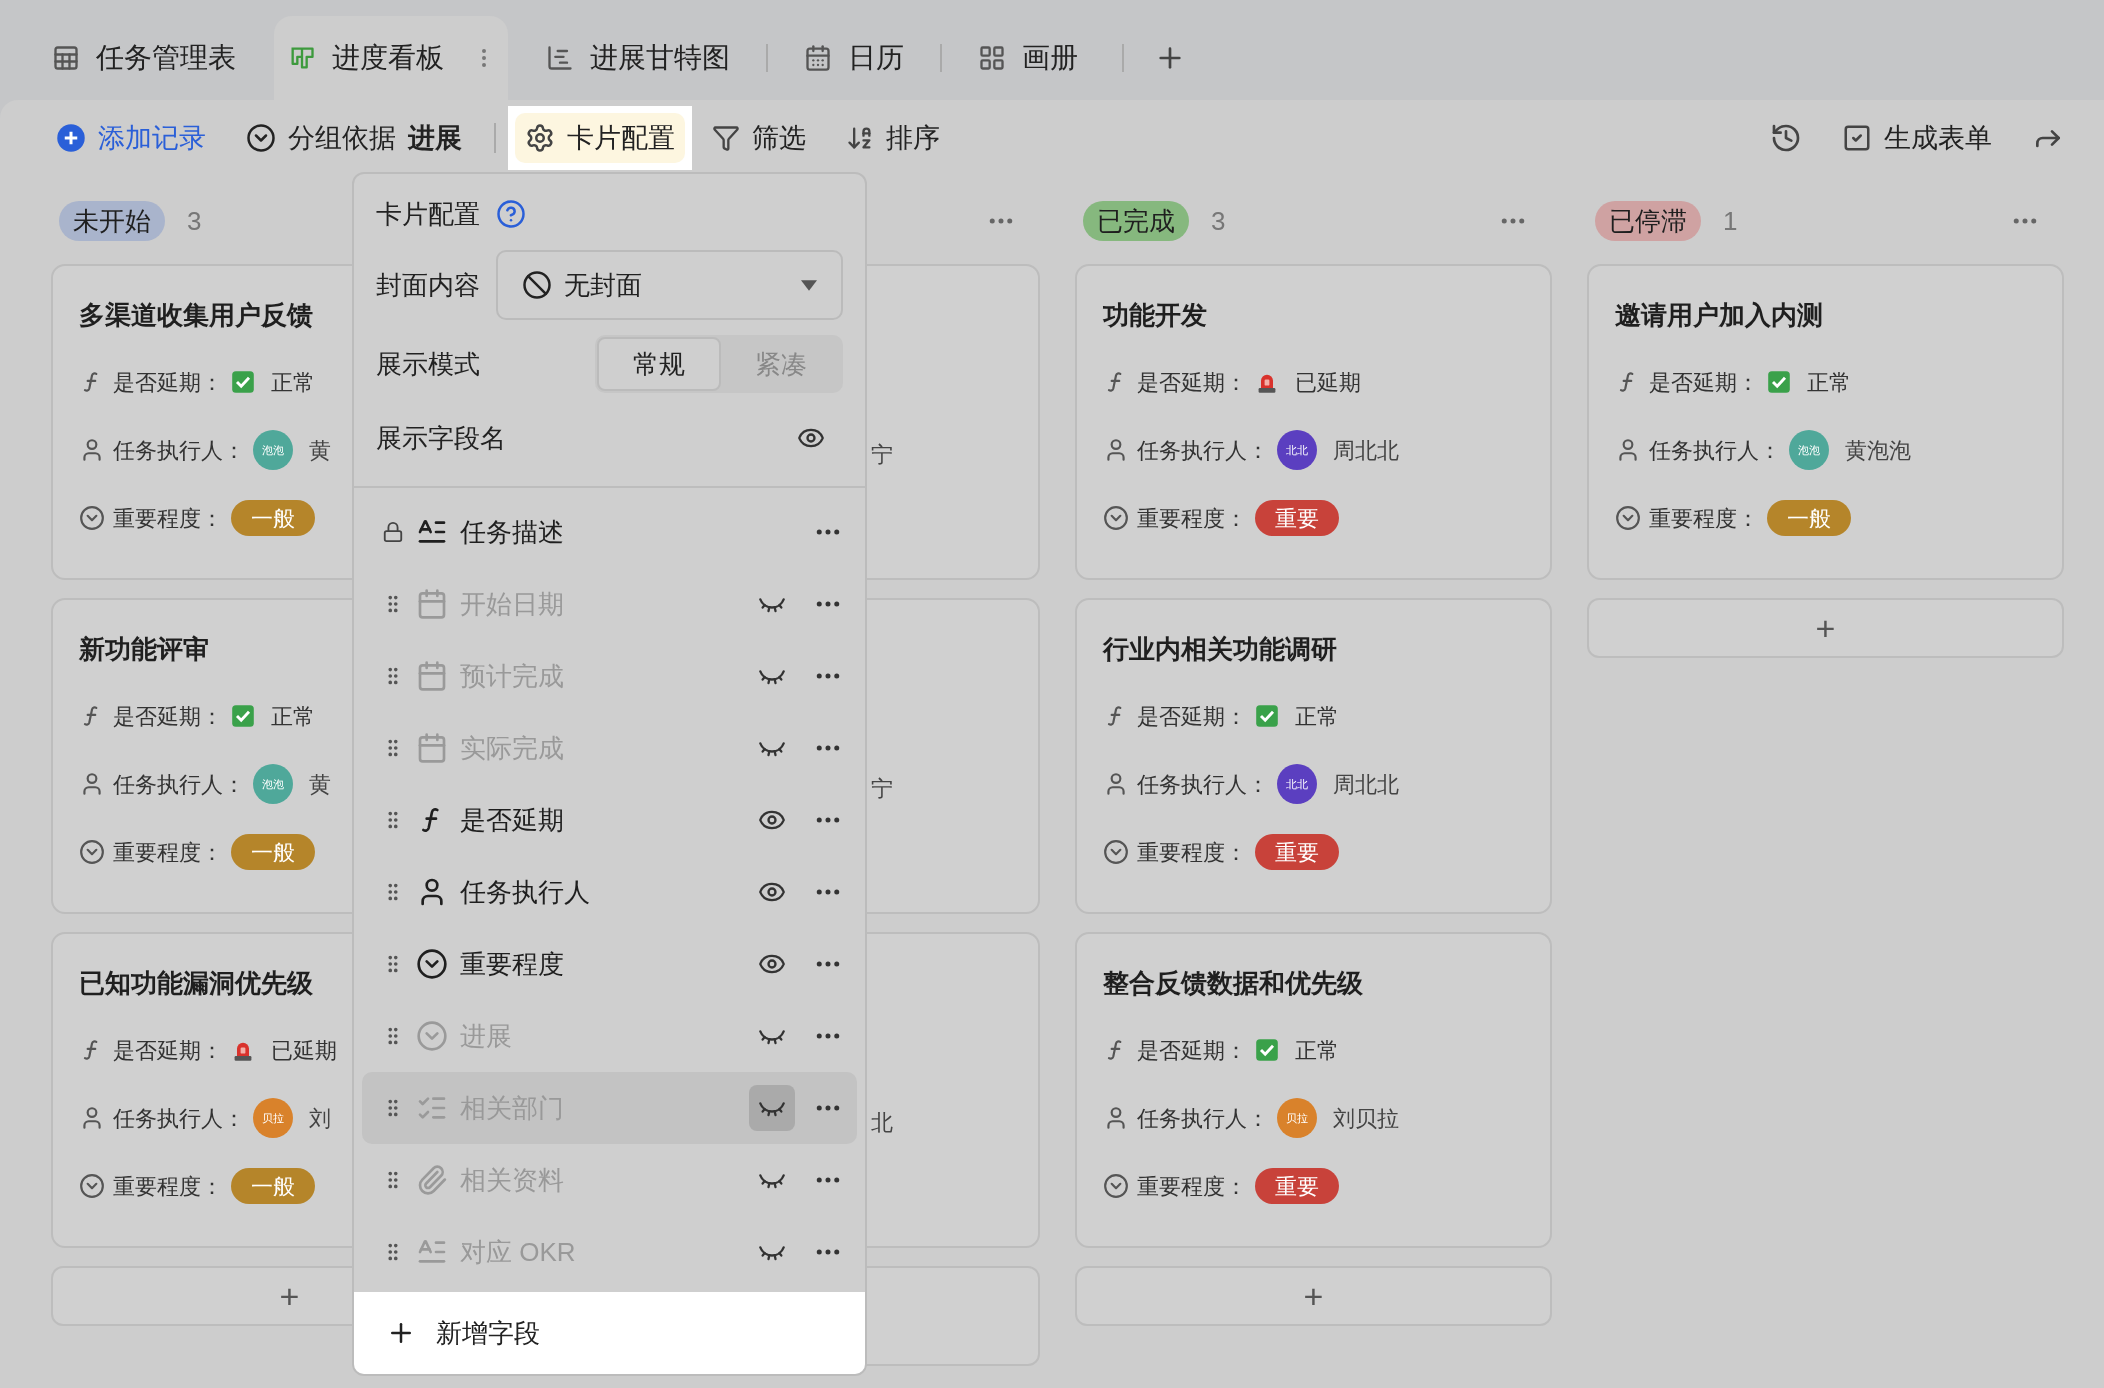 The height and width of the screenshot is (1388, 2104). What do you see at coordinates (144, 649) in the screenshot?
I see `card-title: 新功能评审` at bounding box center [144, 649].